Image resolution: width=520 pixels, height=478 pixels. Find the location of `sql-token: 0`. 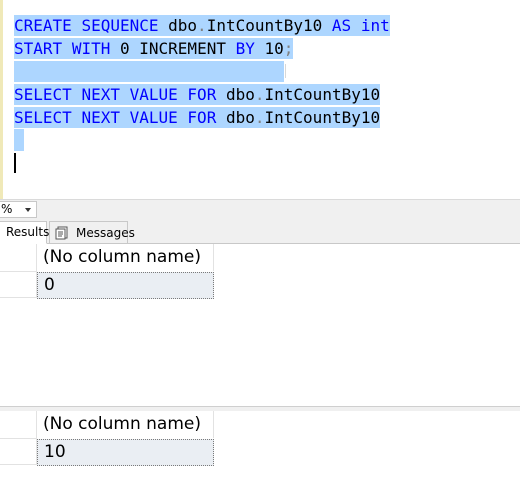

sql-token: 0 is located at coordinates (124, 48).